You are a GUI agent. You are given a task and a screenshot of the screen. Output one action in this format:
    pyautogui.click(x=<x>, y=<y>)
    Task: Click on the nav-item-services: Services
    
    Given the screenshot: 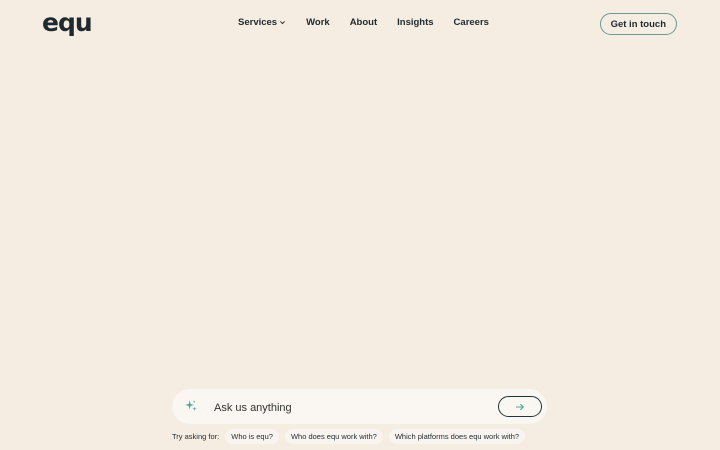 What is the action you would take?
    pyautogui.click(x=262, y=22)
    